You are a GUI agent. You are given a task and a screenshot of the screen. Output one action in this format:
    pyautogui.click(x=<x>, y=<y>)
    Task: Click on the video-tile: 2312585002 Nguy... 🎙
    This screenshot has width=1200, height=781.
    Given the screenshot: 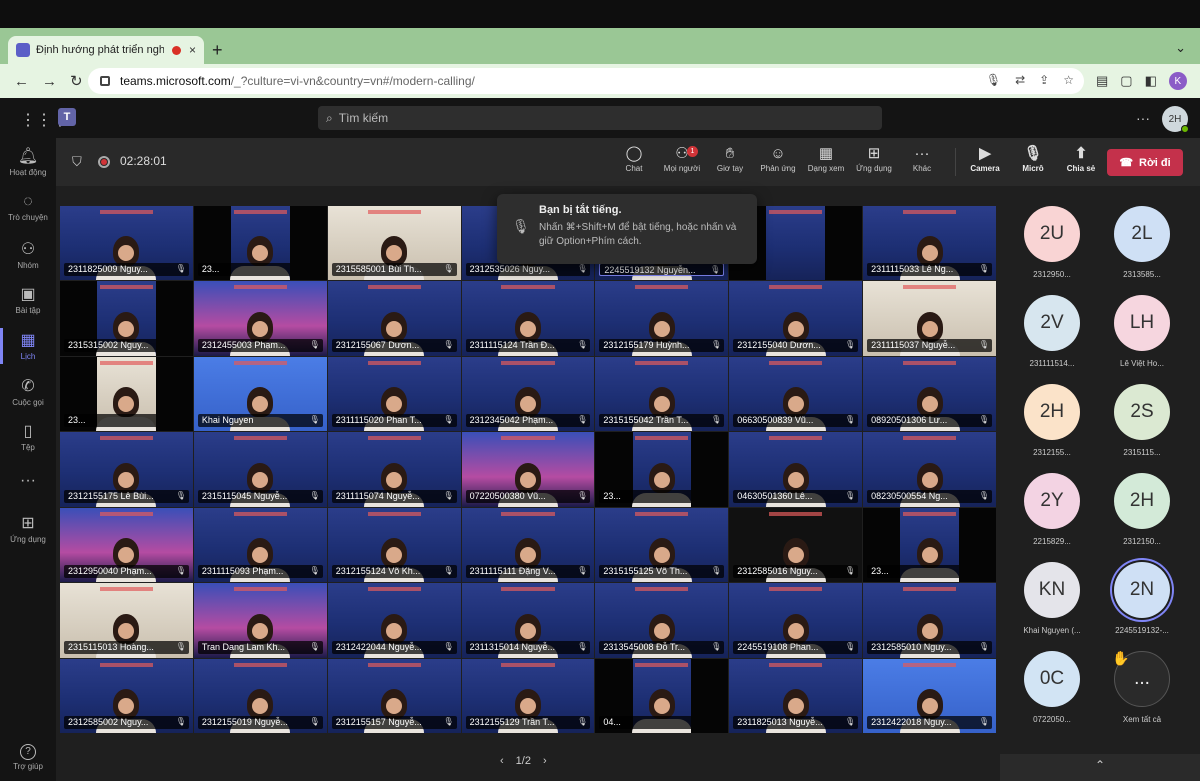 What is the action you would take?
    pyautogui.click(x=126, y=695)
    